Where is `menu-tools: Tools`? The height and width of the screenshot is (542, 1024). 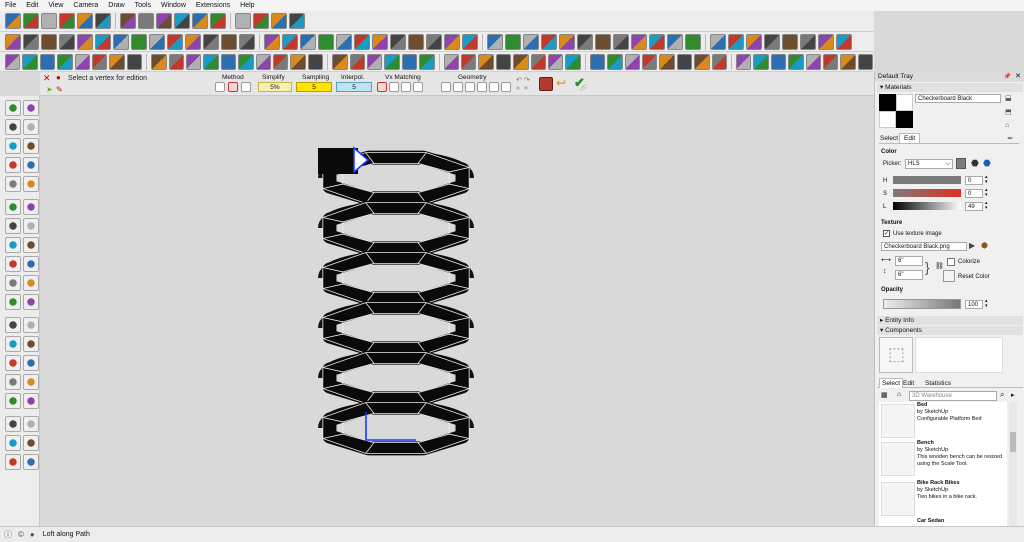 menu-tools: Tools is located at coordinates (143, 5).